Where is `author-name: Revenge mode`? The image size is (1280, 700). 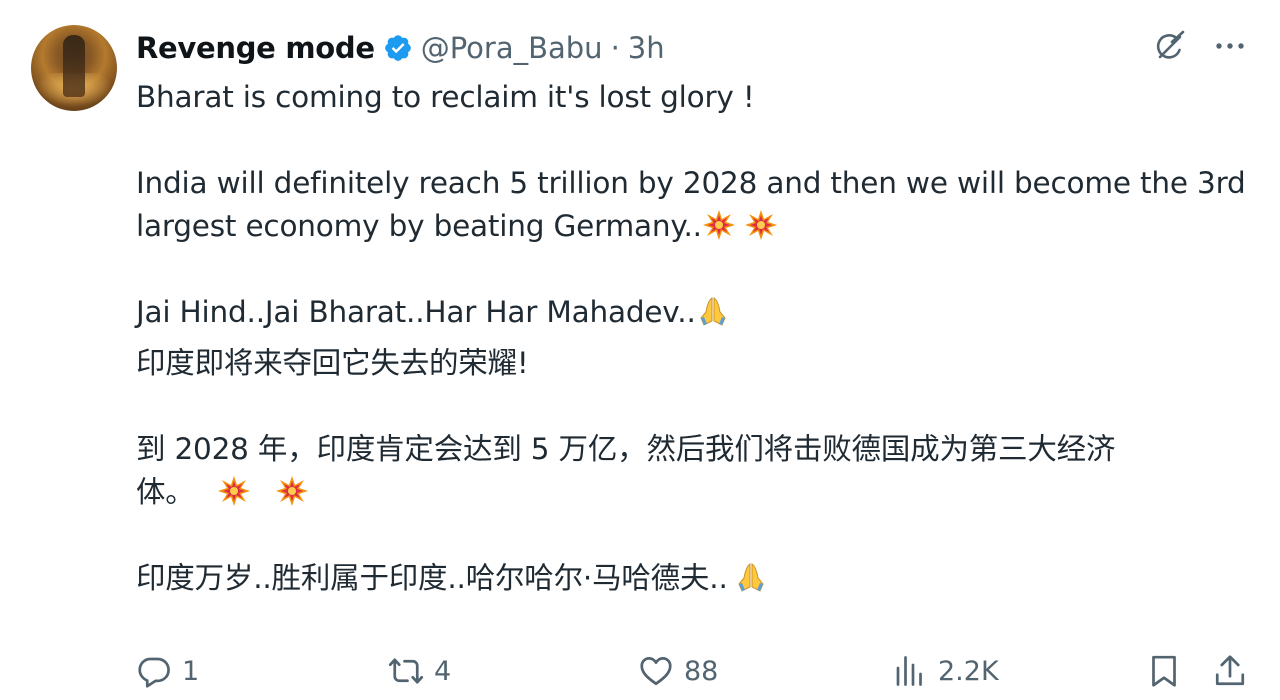 author-name: Revenge mode is located at coordinates (255, 48).